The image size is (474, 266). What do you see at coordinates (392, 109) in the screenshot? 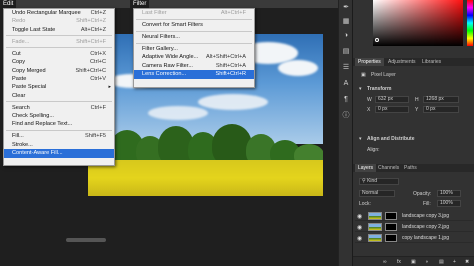
I see `x-field: 0 px` at bounding box center [392, 109].